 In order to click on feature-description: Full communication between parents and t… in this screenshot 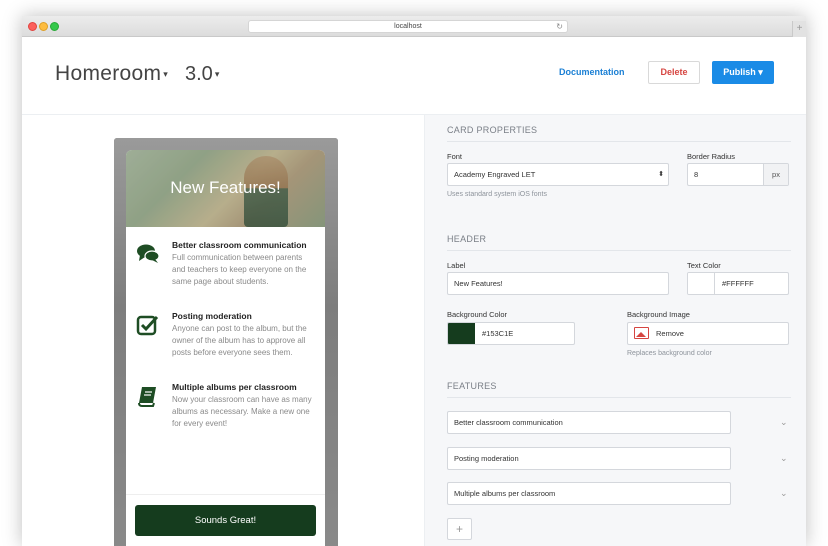, I will do `click(239, 269)`.